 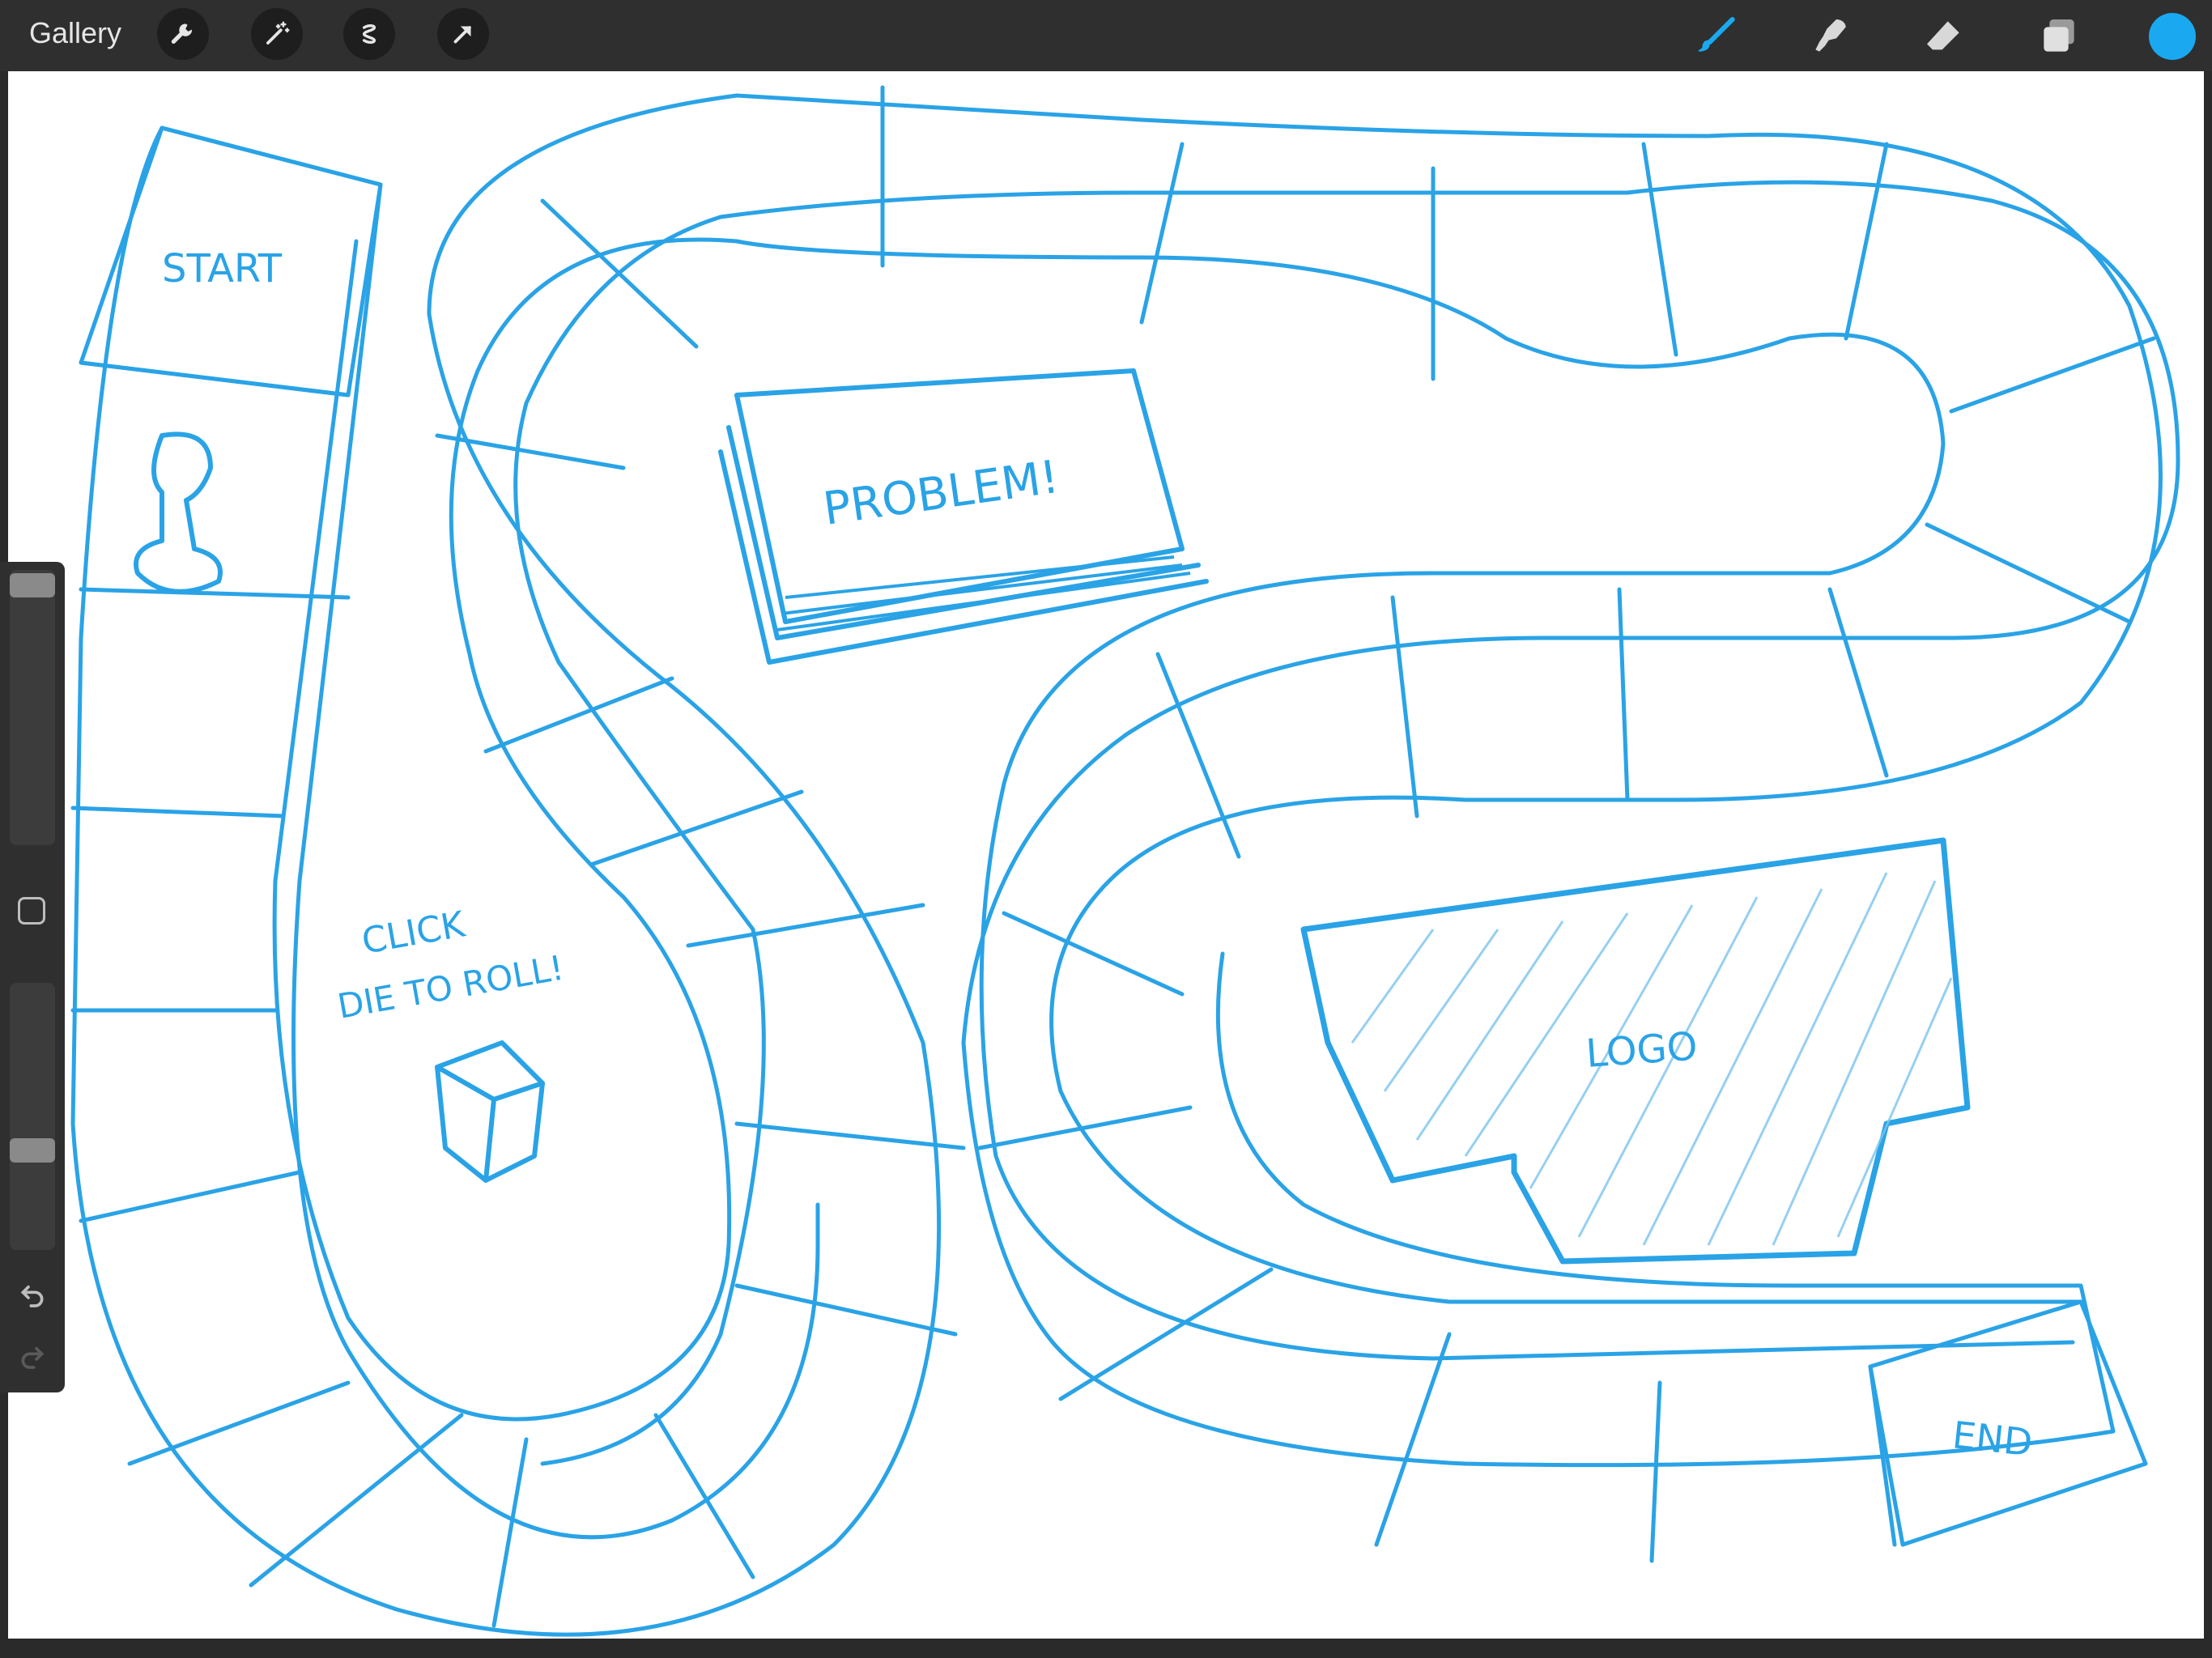 What do you see at coordinates (32, 1116) in the screenshot?
I see `opacity-slider` at bounding box center [32, 1116].